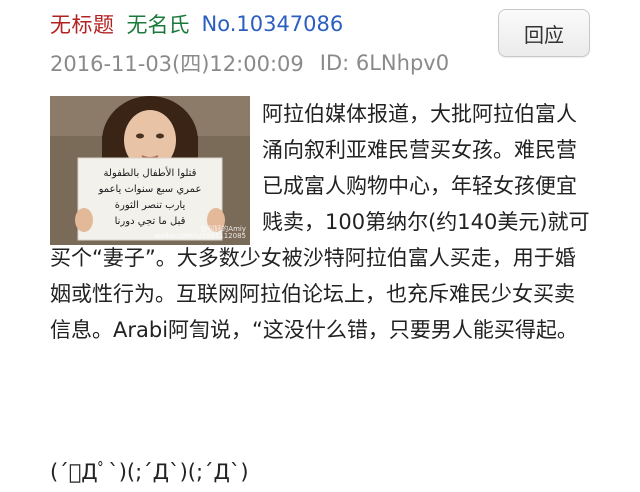 The height and width of the screenshot is (492, 640). Describe the element at coordinates (544, 33) in the screenshot. I see `reply-button: 回应` at that location.